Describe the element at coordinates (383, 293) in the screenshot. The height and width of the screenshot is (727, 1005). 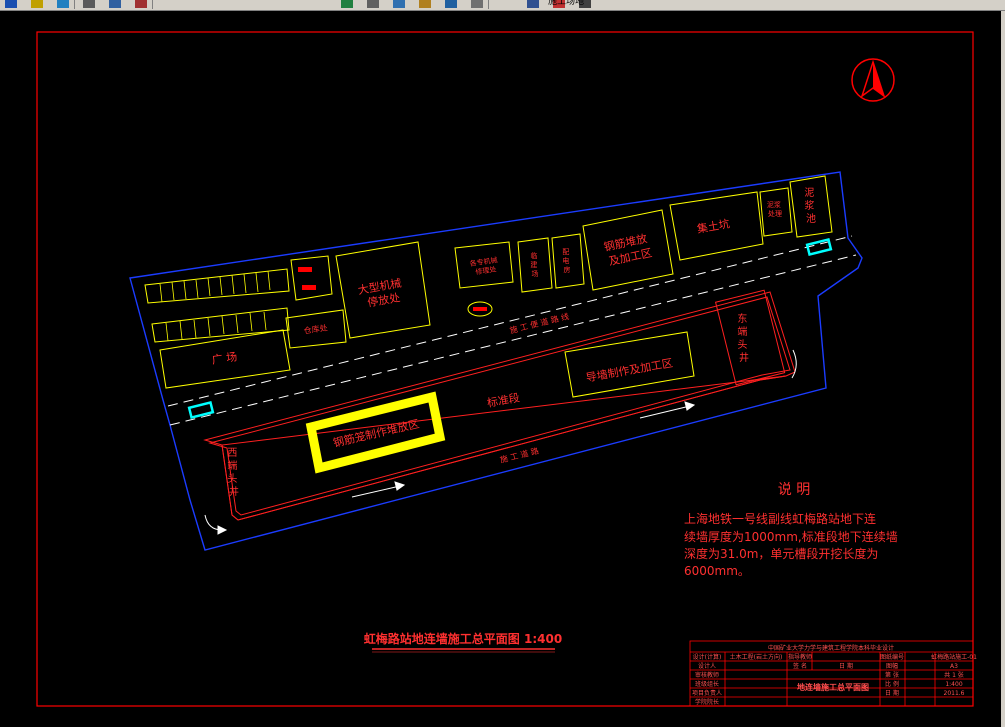
I see `label-large-machinery: 大型机械 停放处` at that location.